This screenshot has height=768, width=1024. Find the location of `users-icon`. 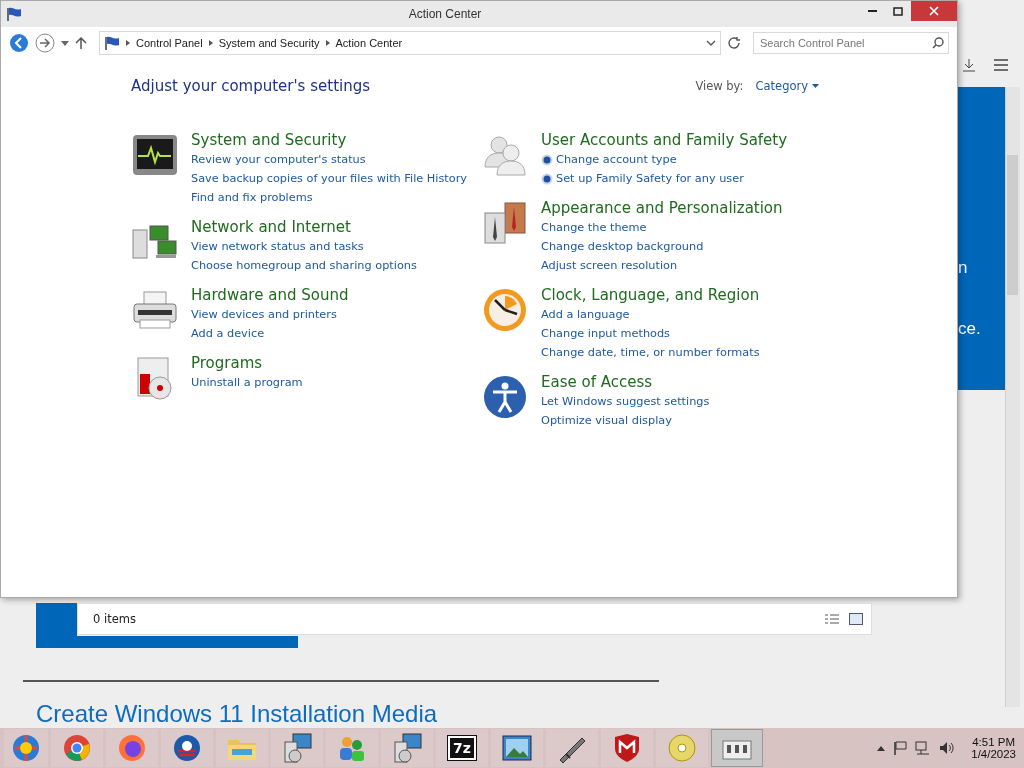

users-icon is located at coordinates (505, 155).